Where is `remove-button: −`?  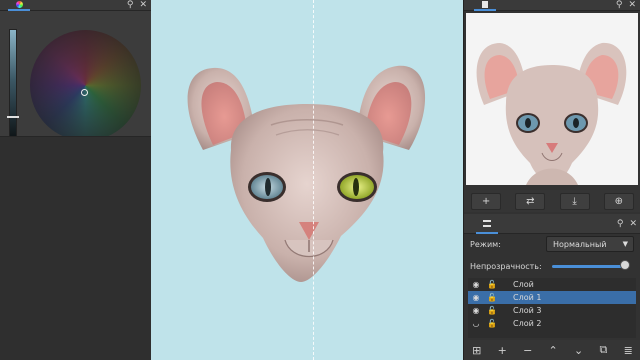
remove-button: − is located at coordinates (527, 350).